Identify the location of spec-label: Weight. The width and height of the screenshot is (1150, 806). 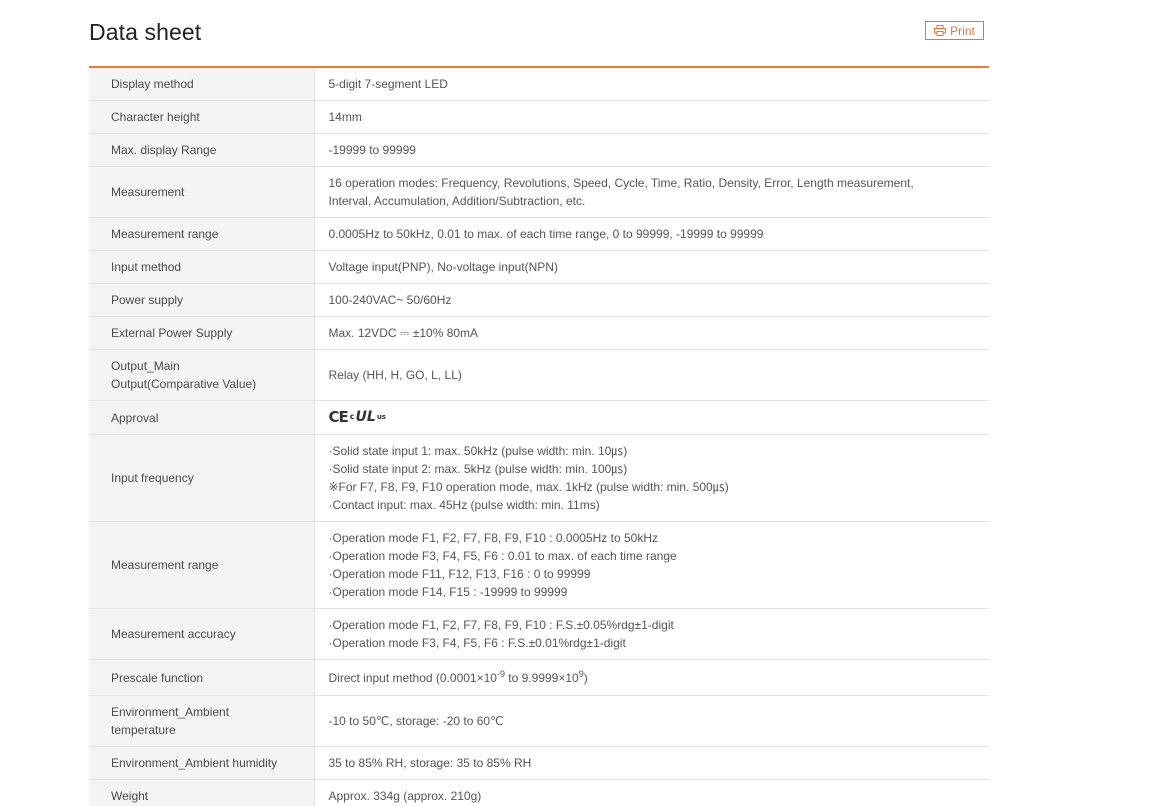
(202, 792).